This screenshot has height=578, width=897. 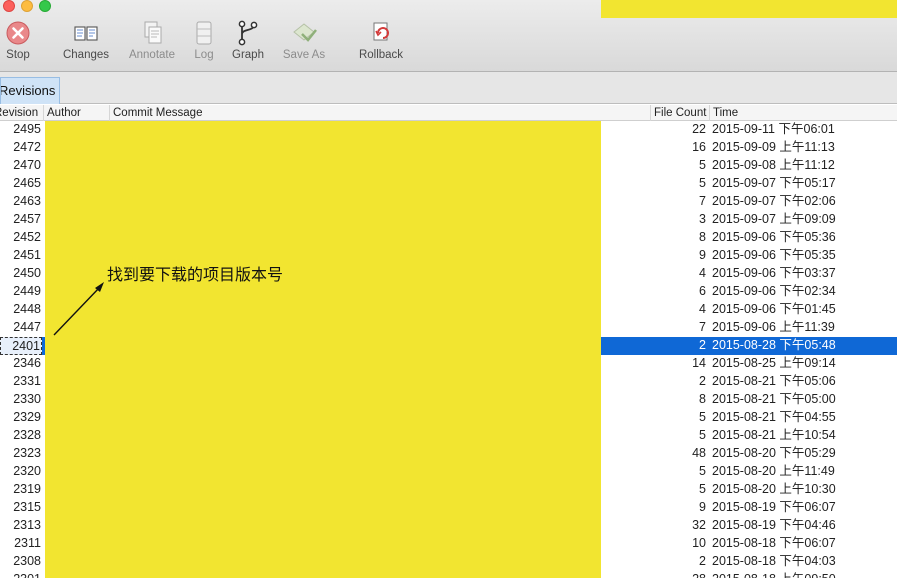 What do you see at coordinates (27, 543) in the screenshot?
I see `revision-cell: 2311` at bounding box center [27, 543].